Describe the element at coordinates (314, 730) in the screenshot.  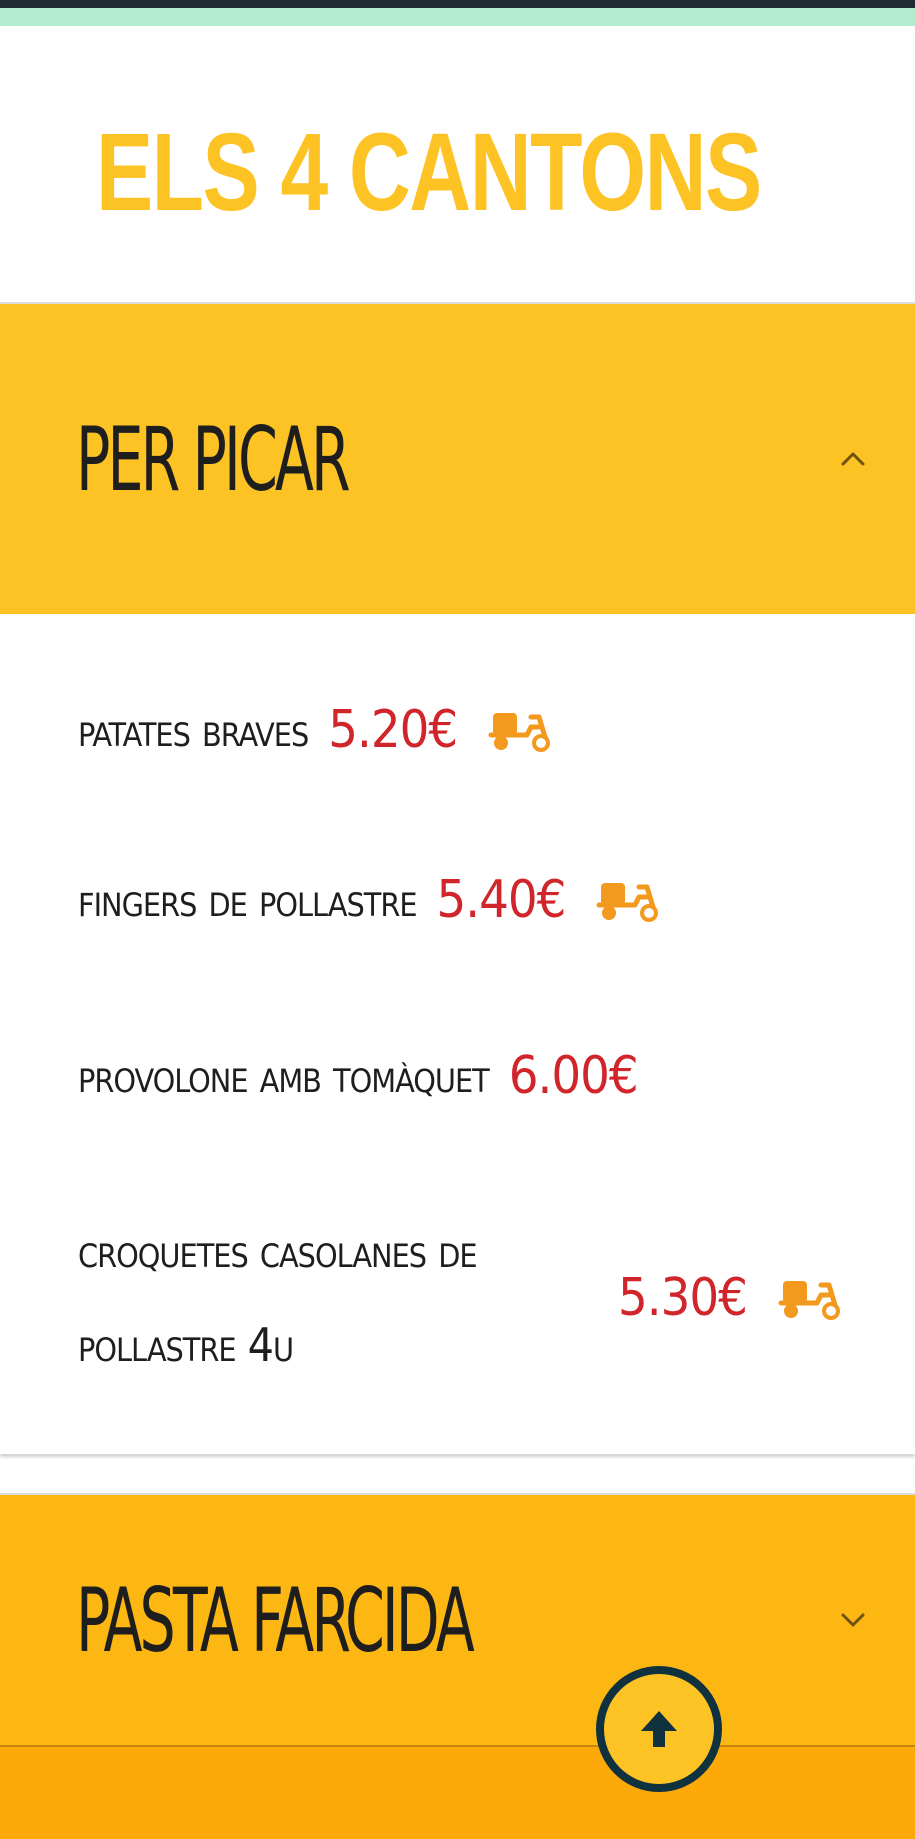
I see `menu-item: Patates braves 5.20€` at that location.